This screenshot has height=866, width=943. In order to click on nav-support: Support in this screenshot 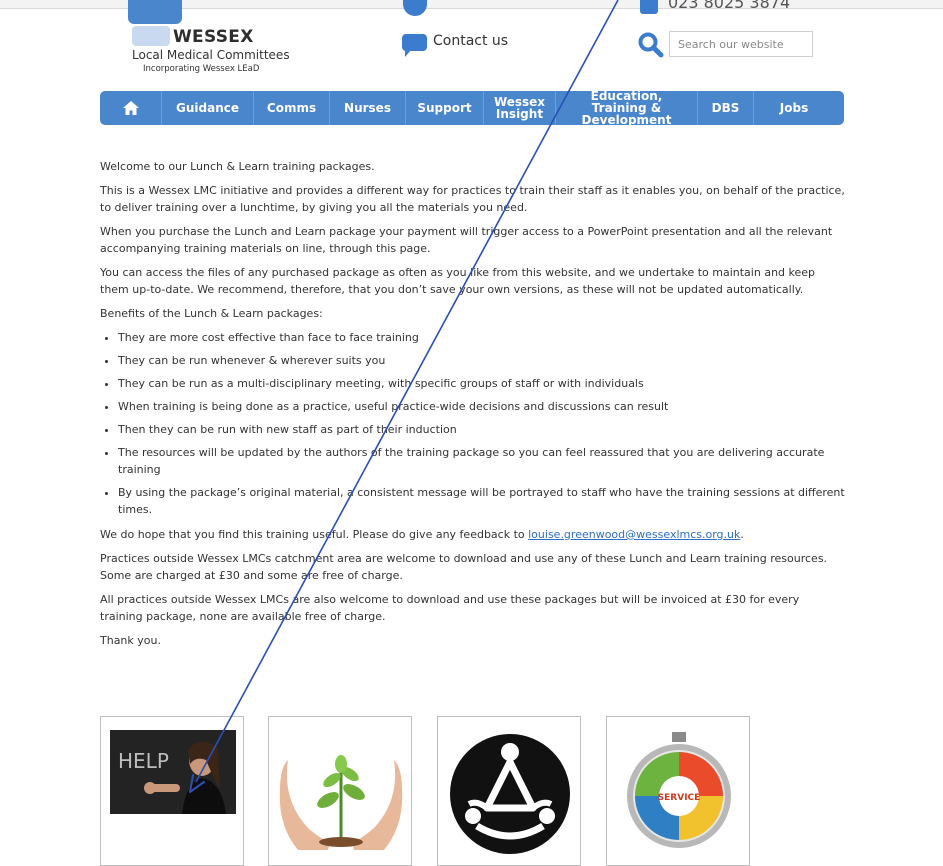, I will do `click(445, 108)`.